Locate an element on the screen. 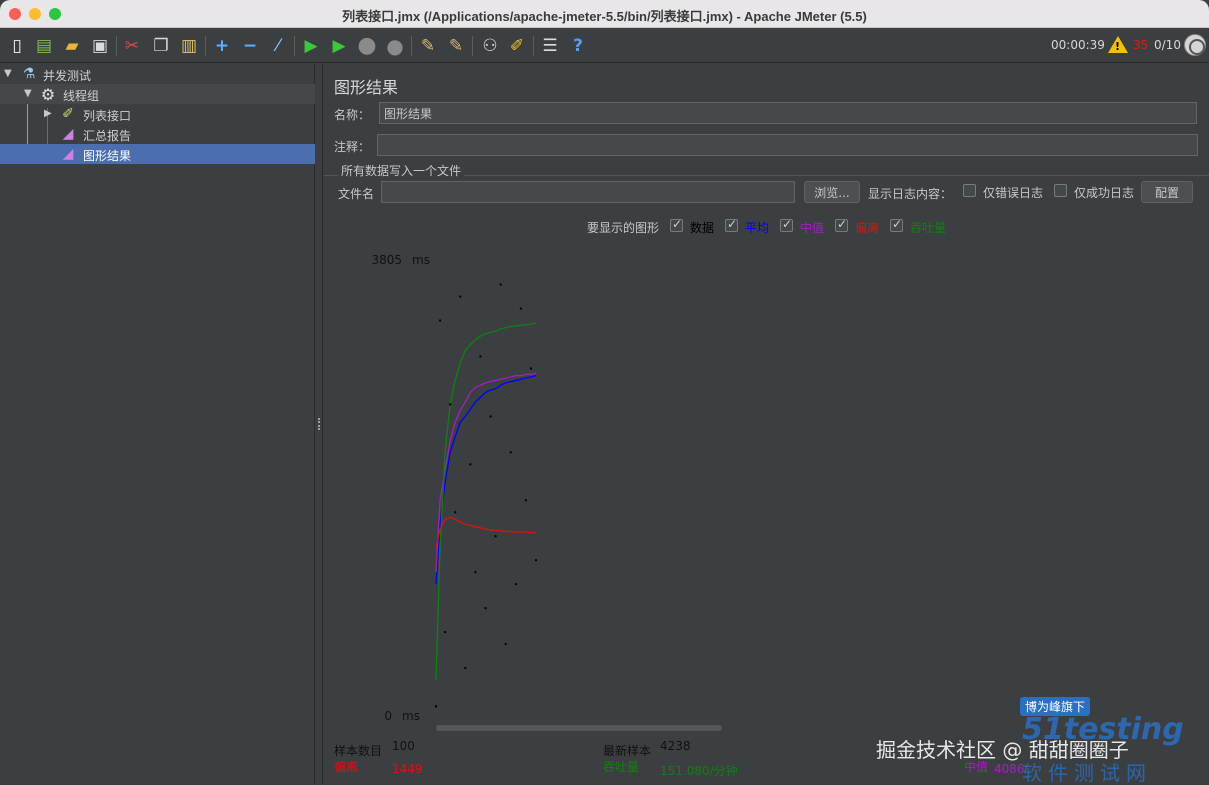 This screenshot has width=1209, height=785. save-icon: ▣ is located at coordinates (100, 46).